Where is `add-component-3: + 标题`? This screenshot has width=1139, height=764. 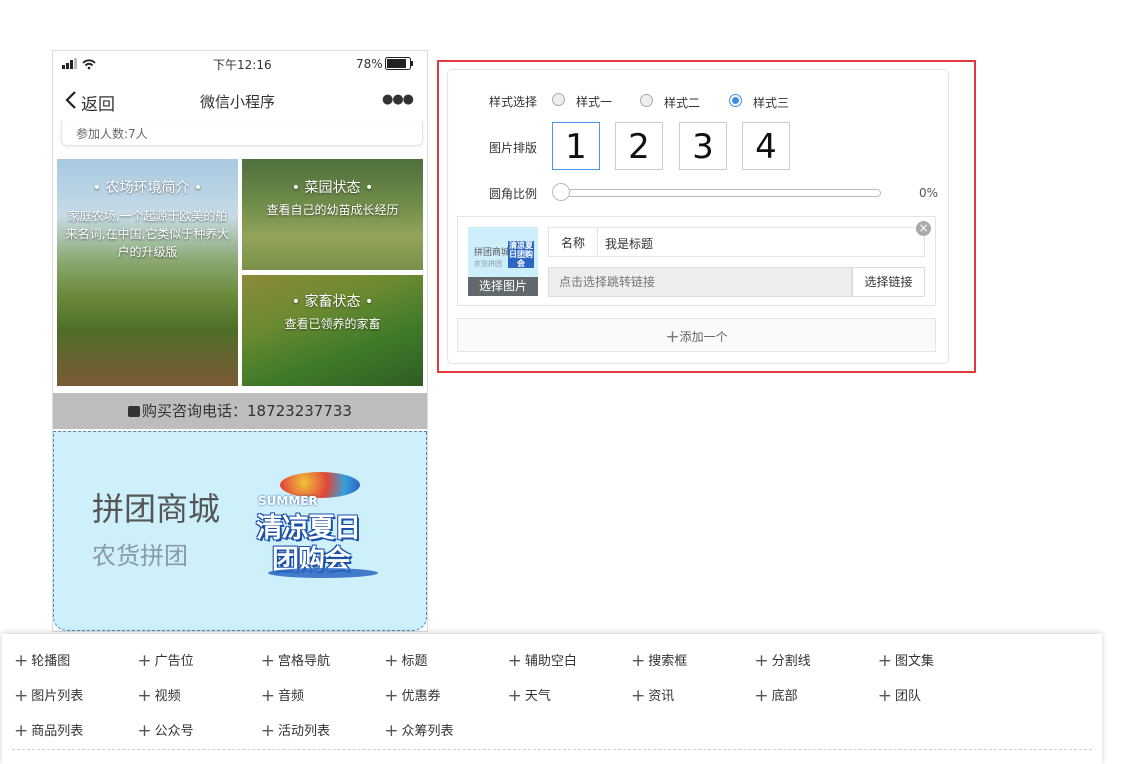
add-component-3: + 标题 is located at coordinates (405, 660).